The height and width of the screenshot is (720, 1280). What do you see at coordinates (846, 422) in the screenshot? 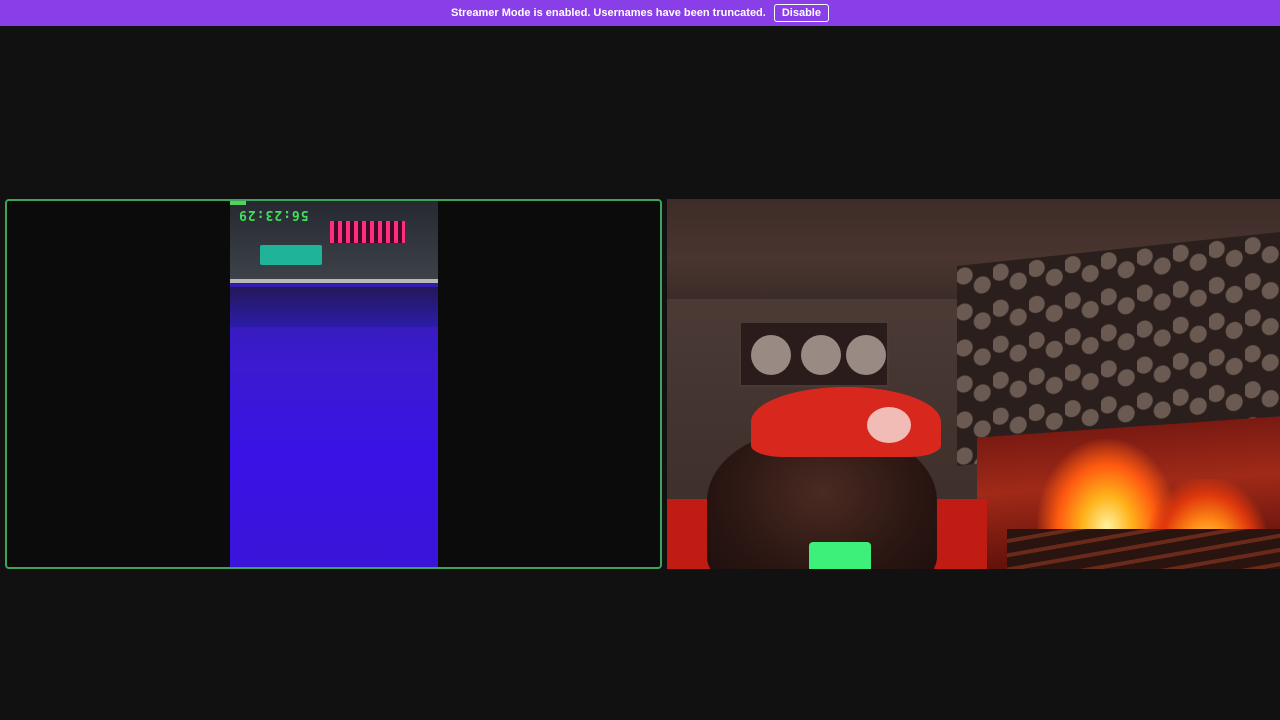
I see `red-cap` at bounding box center [846, 422].